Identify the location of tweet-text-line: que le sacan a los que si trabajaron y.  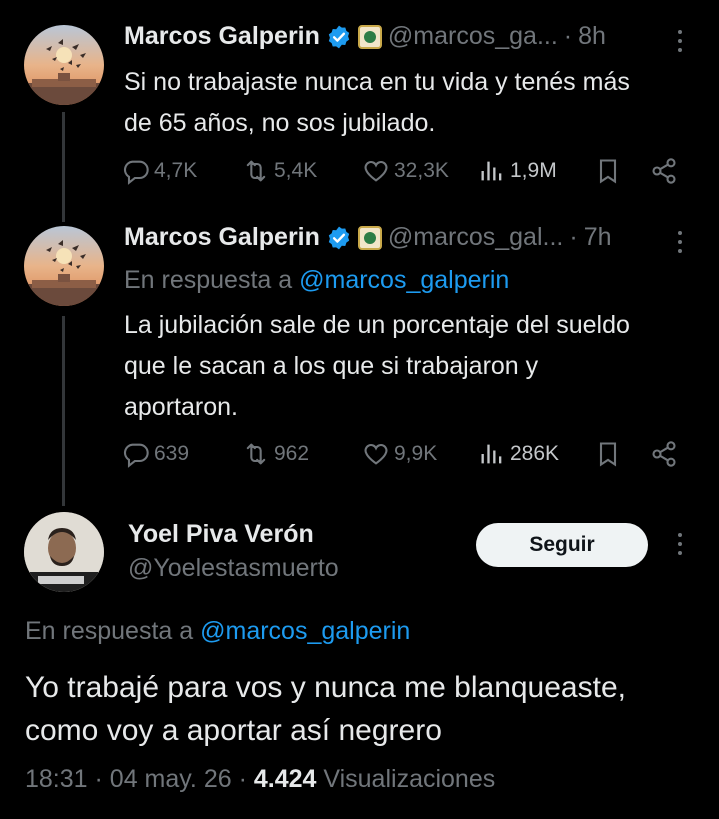
(331, 366).